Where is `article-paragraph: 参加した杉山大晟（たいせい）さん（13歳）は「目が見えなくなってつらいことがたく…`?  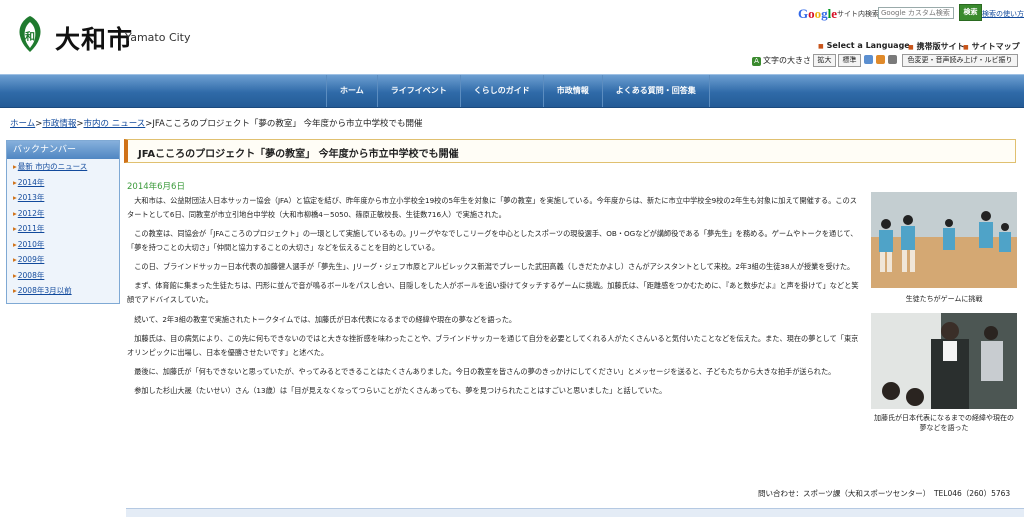
article-paragraph: 参加した杉山大晟（たいせい）さん（13歳）は「目が見えなくなってつらいことがたく… is located at coordinates (400, 391).